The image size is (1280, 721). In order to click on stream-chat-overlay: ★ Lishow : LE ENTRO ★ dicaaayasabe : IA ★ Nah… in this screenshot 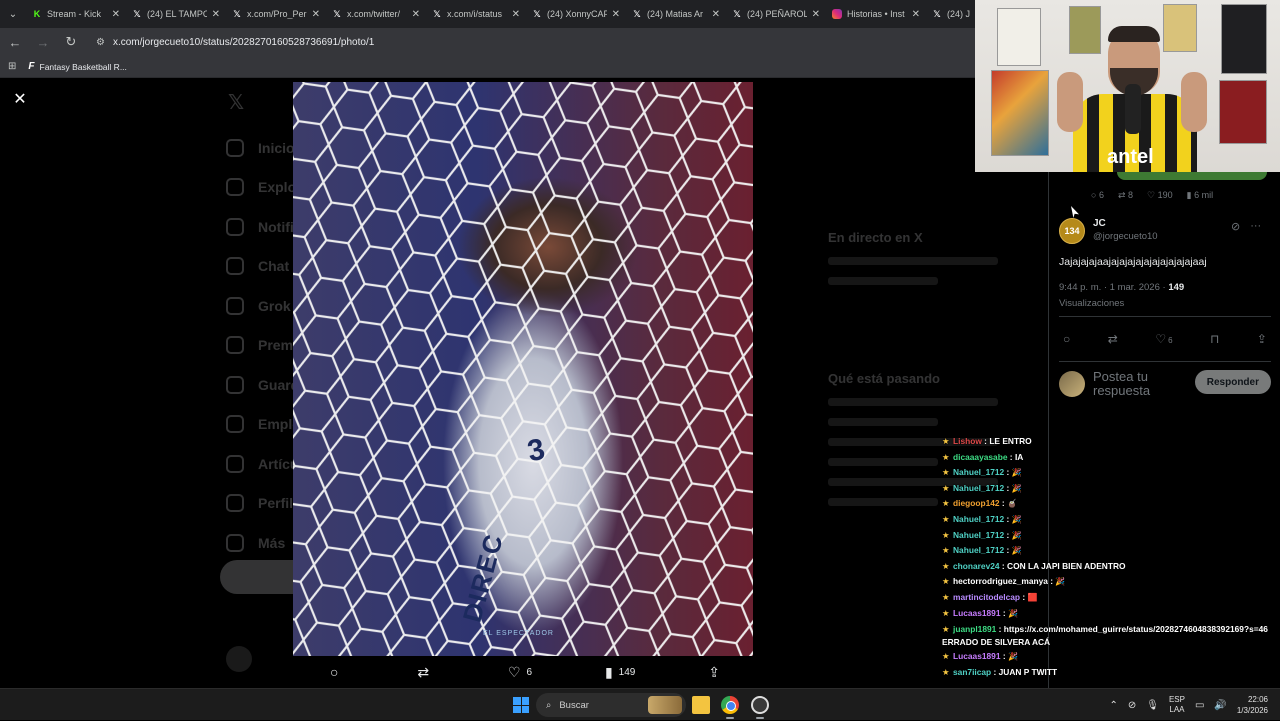, I will do `click(1107, 557)`.